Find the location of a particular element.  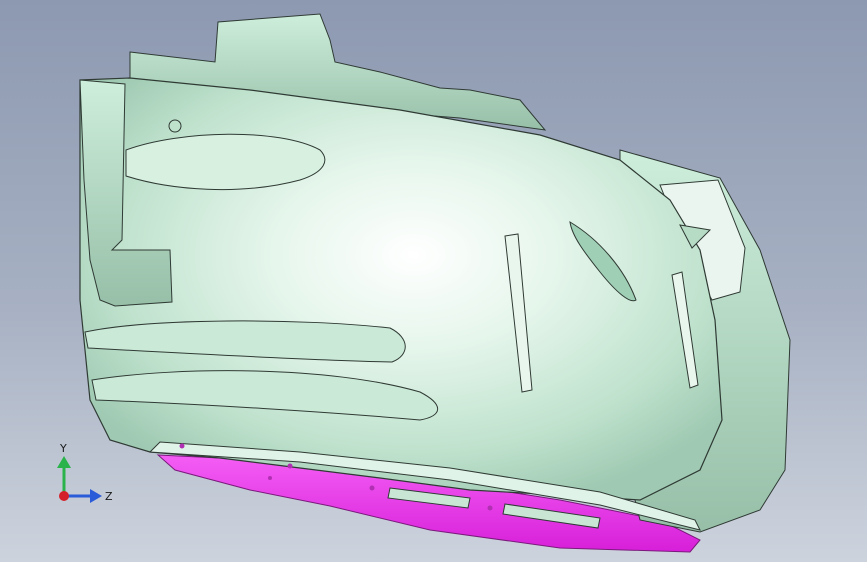

z-axis-label: Z is located at coordinates (109, 496).